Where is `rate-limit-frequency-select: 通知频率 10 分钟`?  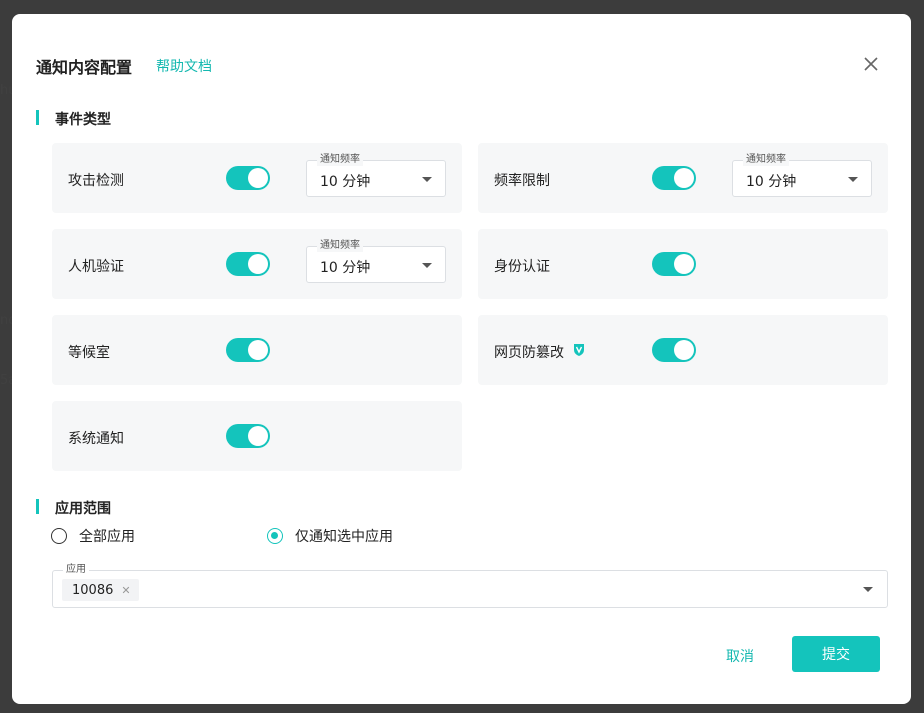
rate-limit-frequency-select: 通知频率 10 分钟 is located at coordinates (802, 175).